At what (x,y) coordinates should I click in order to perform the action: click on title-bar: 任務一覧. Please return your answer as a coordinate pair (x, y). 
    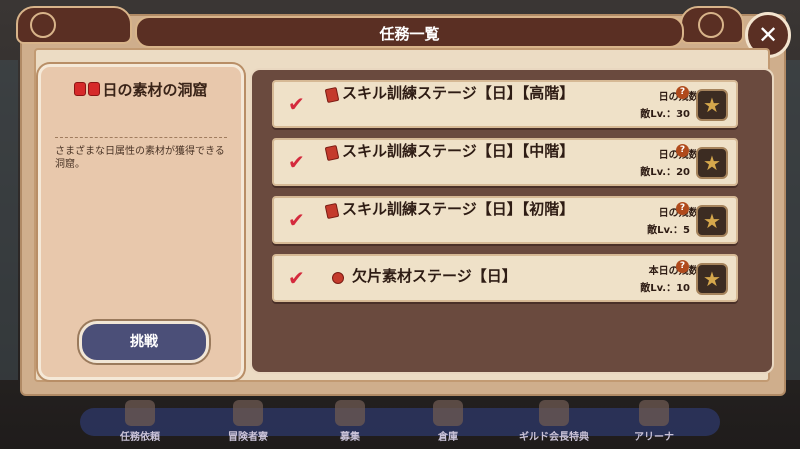
    Looking at the image, I should click on (409, 32).